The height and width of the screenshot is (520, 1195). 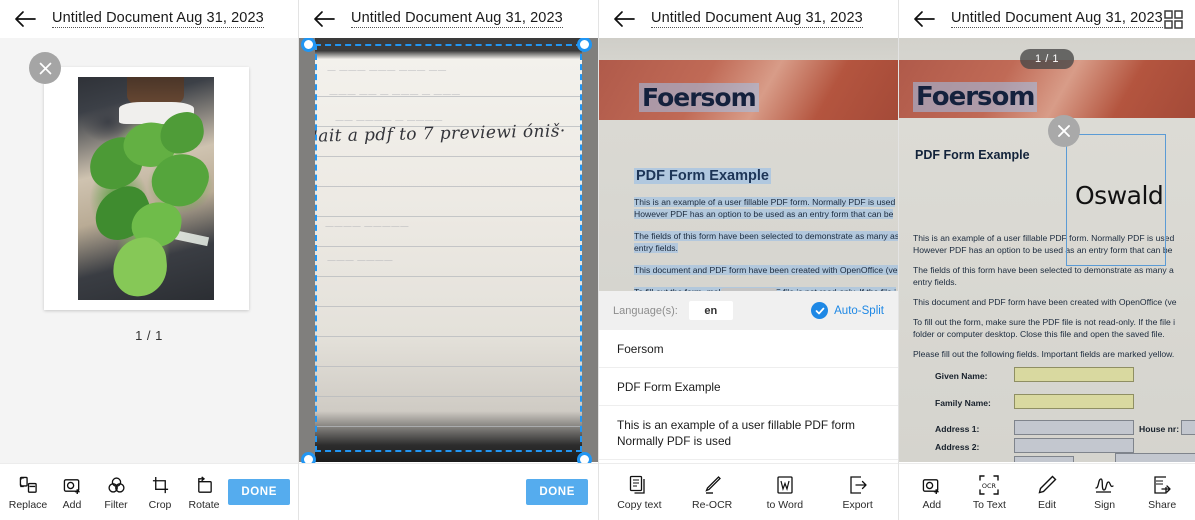 I want to click on document-heading: PDF Form Example, so click(x=702, y=176).